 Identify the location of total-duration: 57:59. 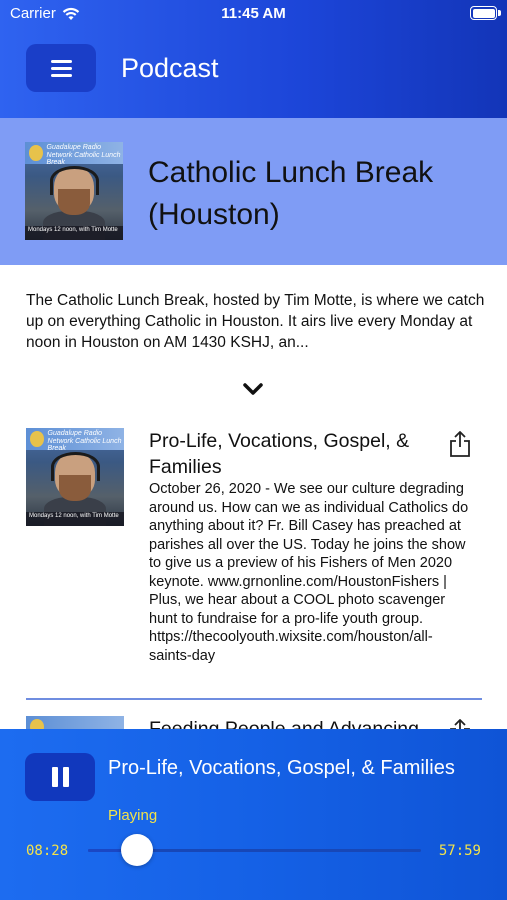
(459, 851).